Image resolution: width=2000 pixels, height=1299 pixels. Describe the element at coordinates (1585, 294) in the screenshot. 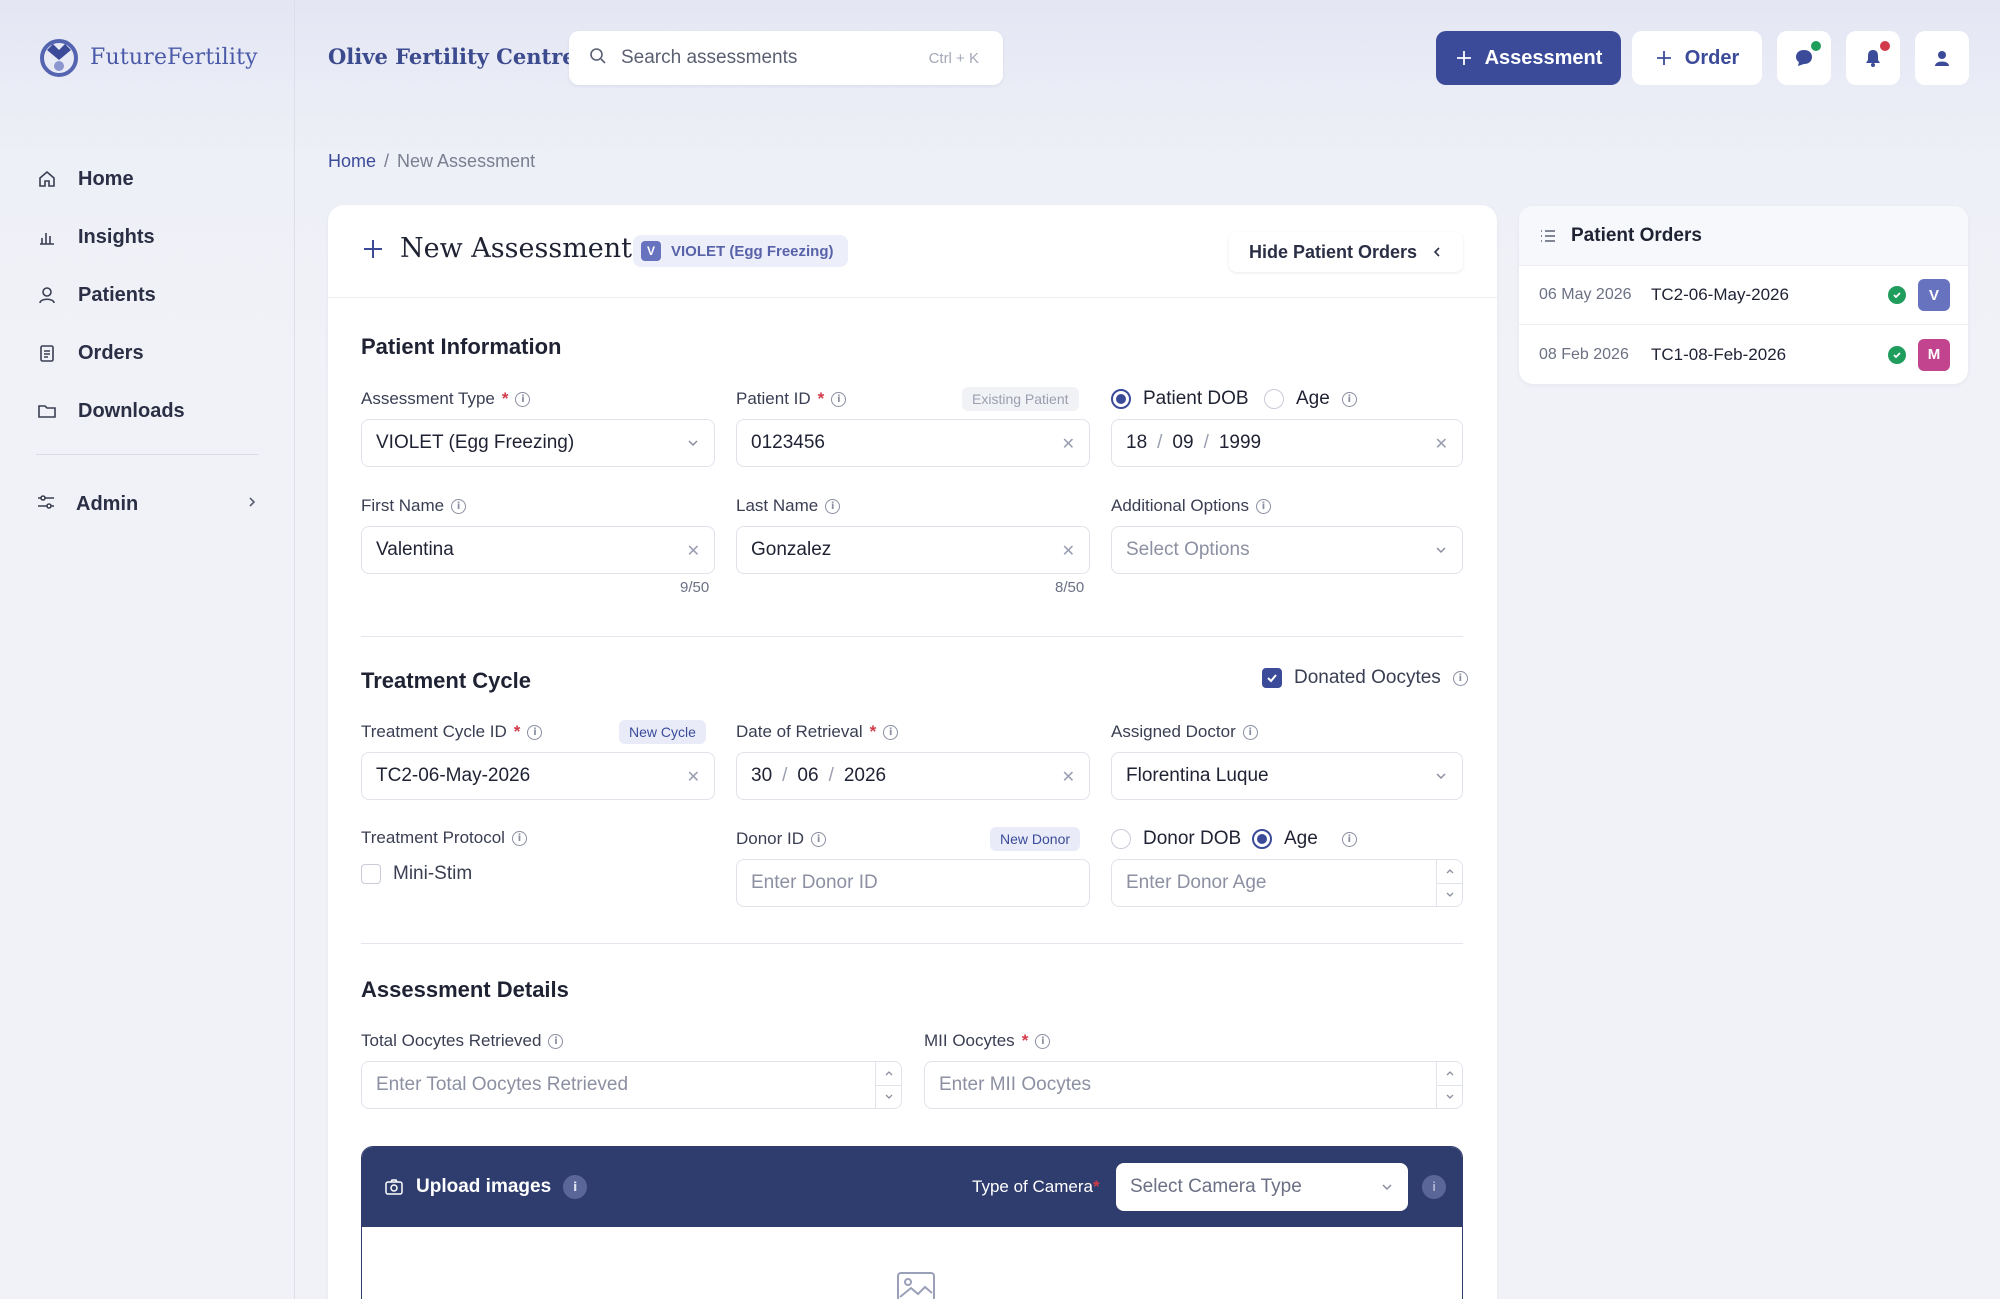

I see `order-date: 06 May 2026` at that location.